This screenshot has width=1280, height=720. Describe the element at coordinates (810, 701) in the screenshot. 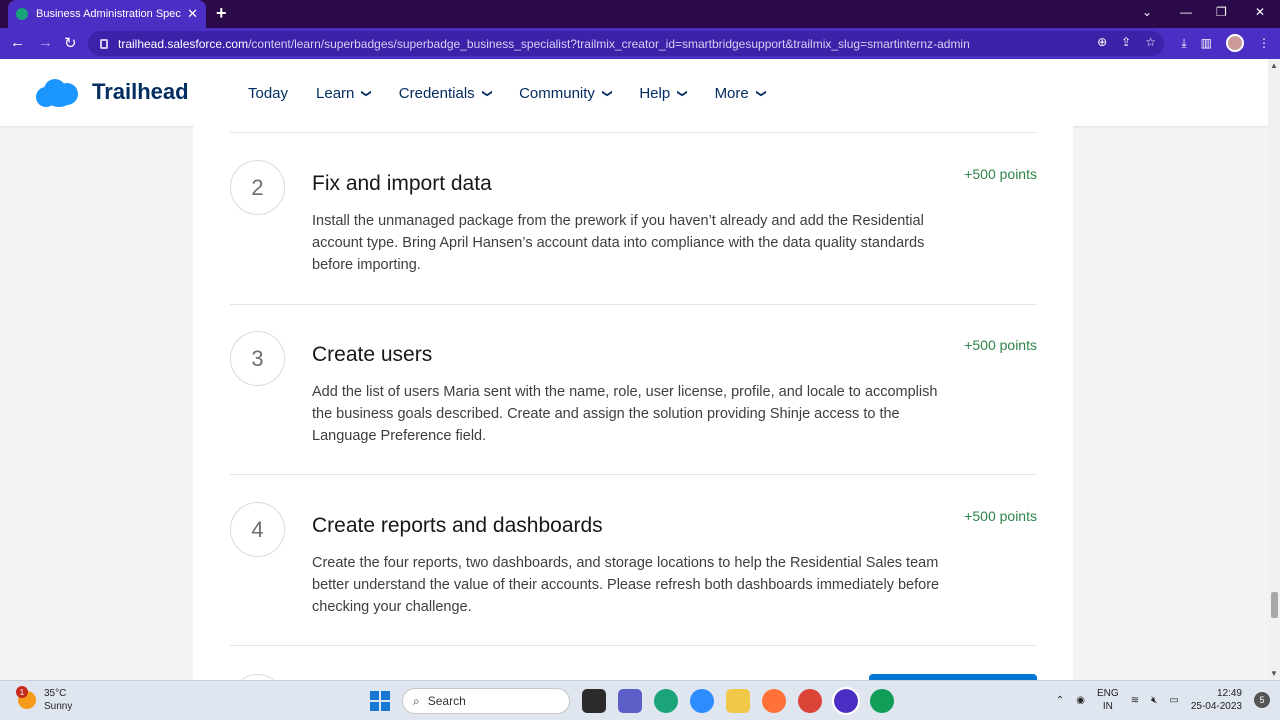

I see `chrome-icon` at that location.